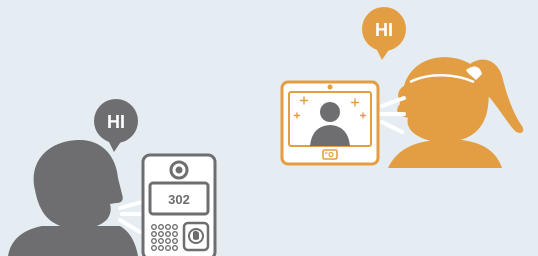 The width and height of the screenshot is (538, 256). I want to click on left-person, so click(73, 198).